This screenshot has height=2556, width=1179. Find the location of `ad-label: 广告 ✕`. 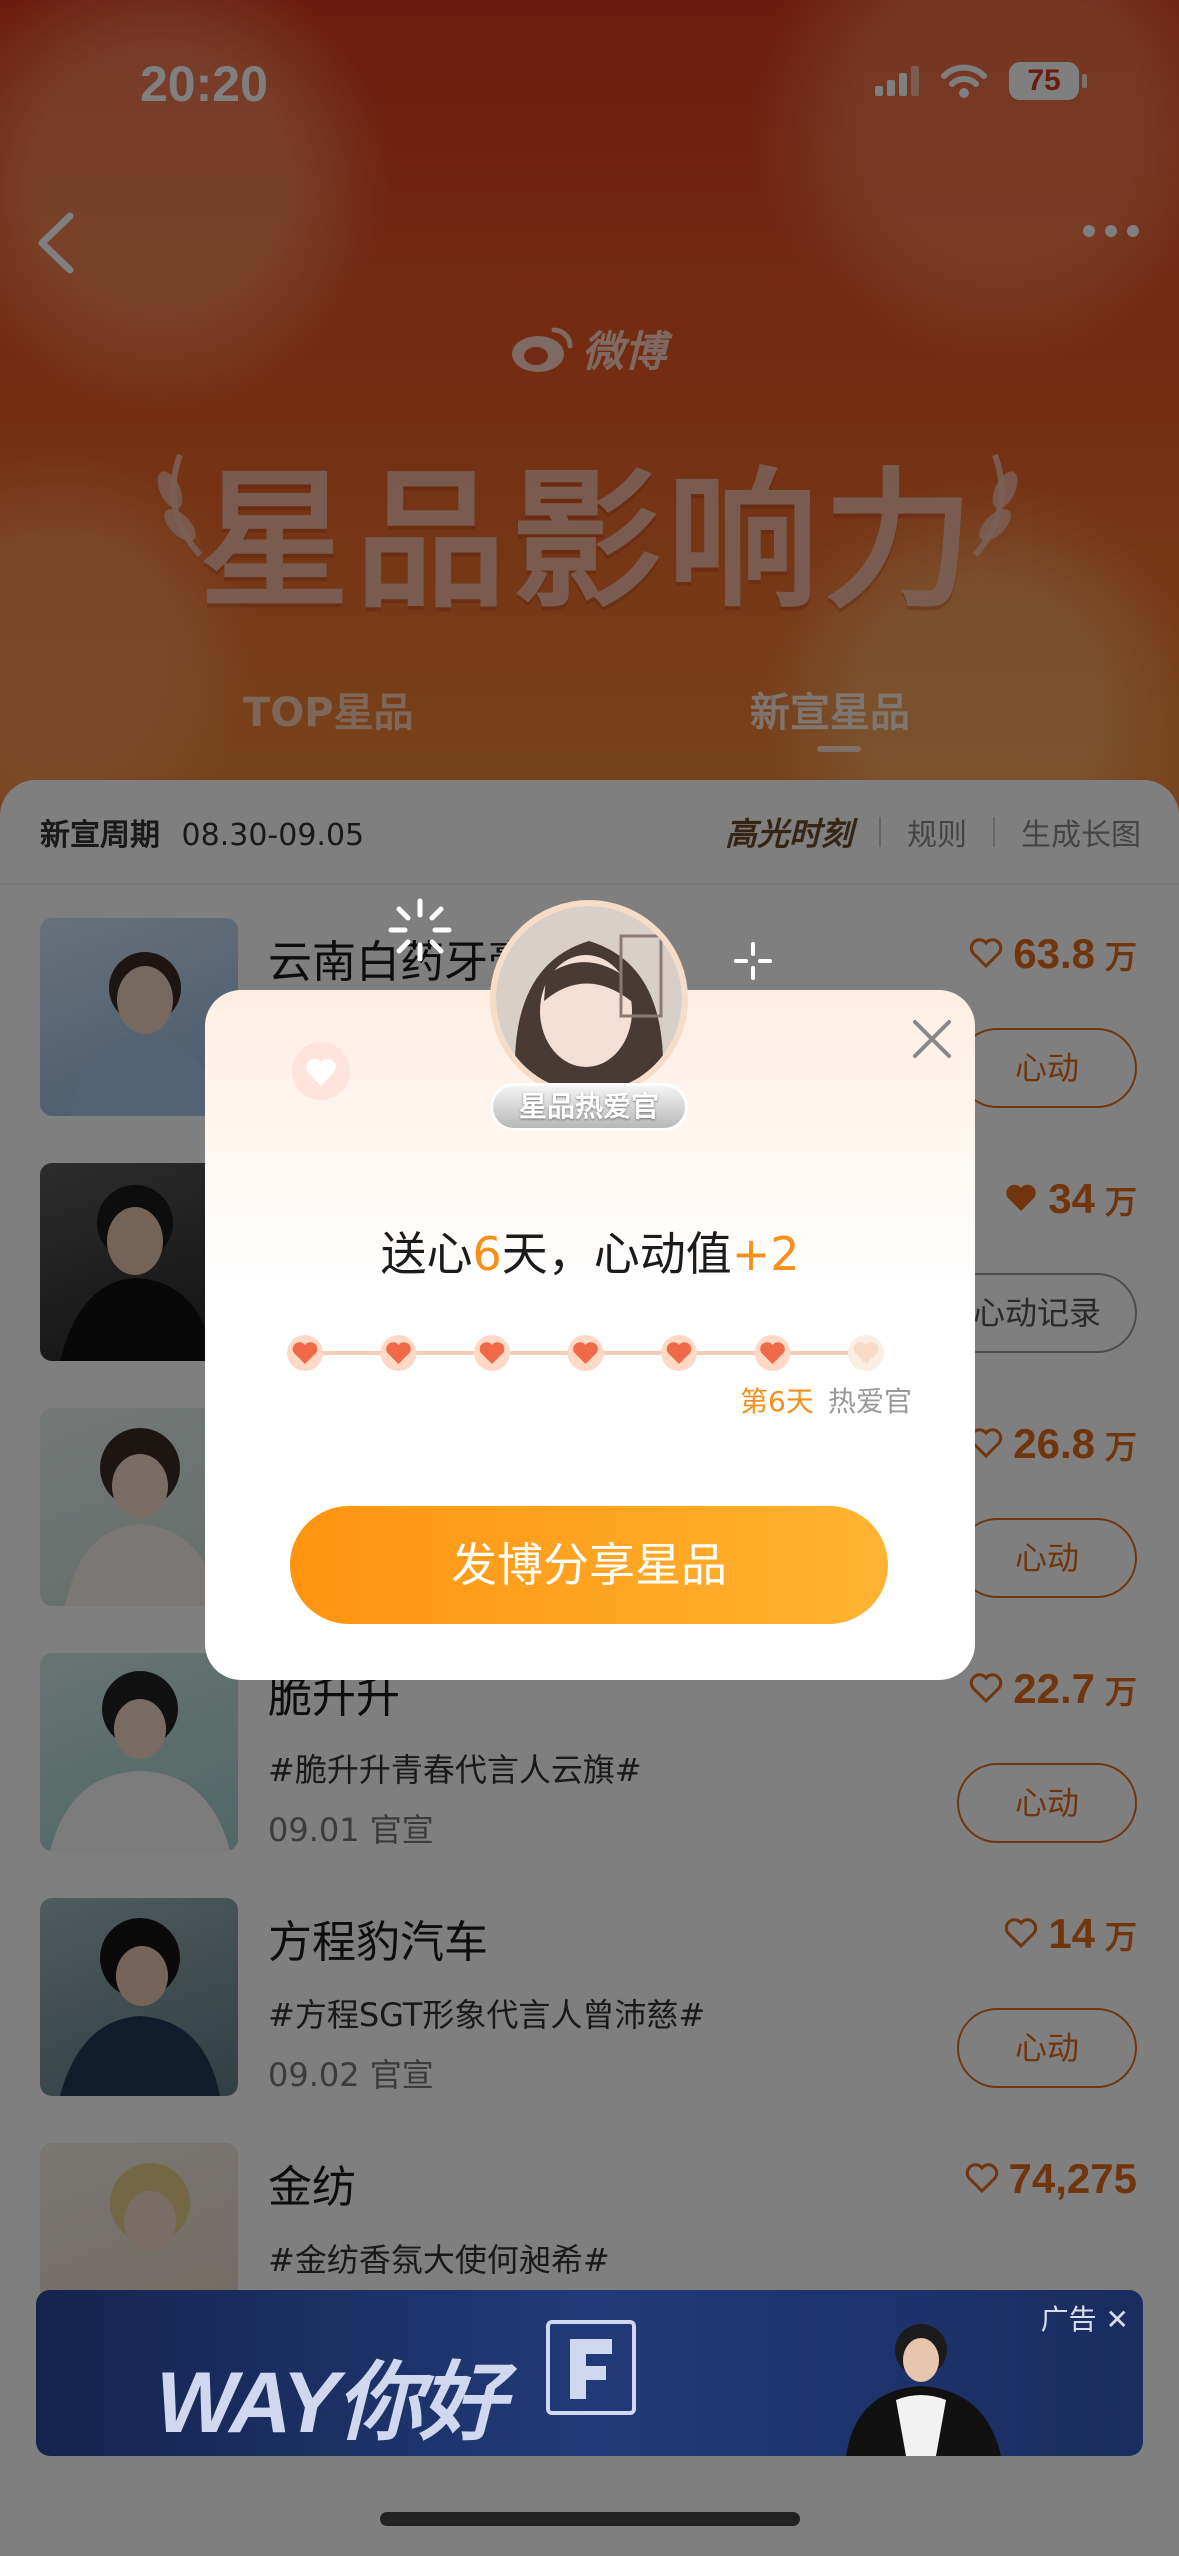

ad-label: 广告 ✕ is located at coordinates (1085, 2318).